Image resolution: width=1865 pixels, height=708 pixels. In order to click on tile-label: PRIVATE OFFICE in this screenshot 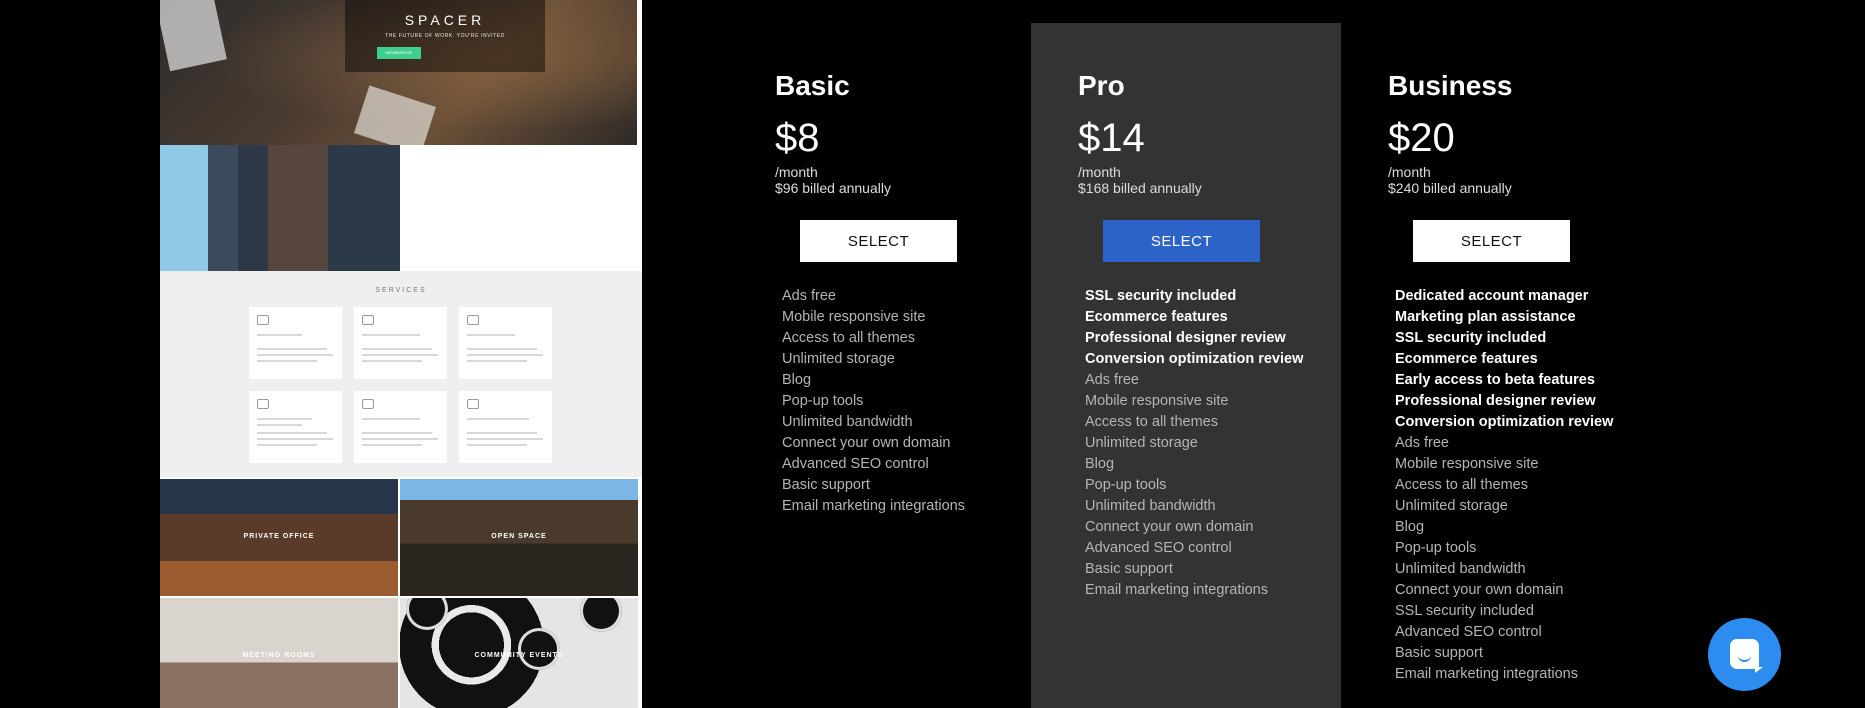, I will do `click(279, 536)`.